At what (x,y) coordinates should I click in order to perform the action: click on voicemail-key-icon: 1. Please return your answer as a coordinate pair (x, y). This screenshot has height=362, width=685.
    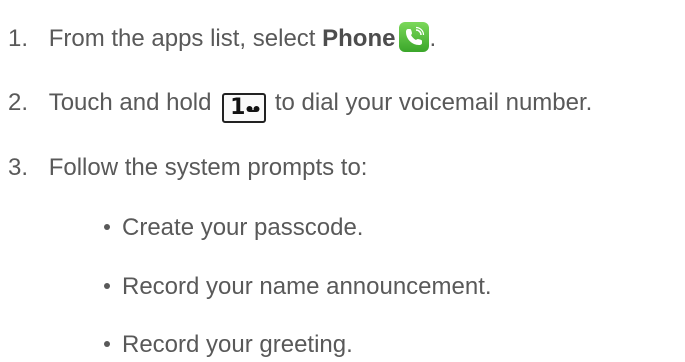
    Looking at the image, I should click on (244, 108).